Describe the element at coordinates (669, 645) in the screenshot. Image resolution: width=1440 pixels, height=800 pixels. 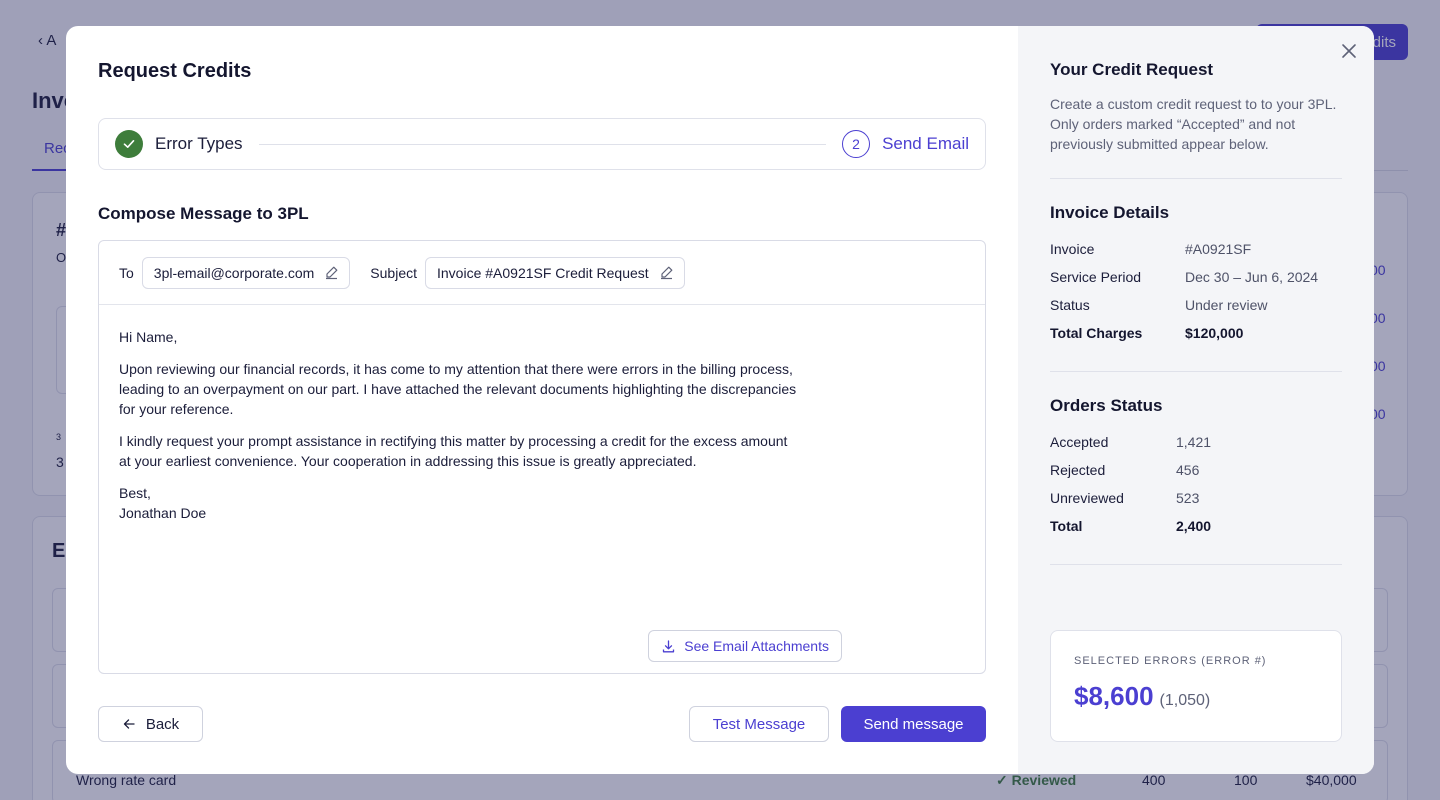
I see `download-icon` at that location.